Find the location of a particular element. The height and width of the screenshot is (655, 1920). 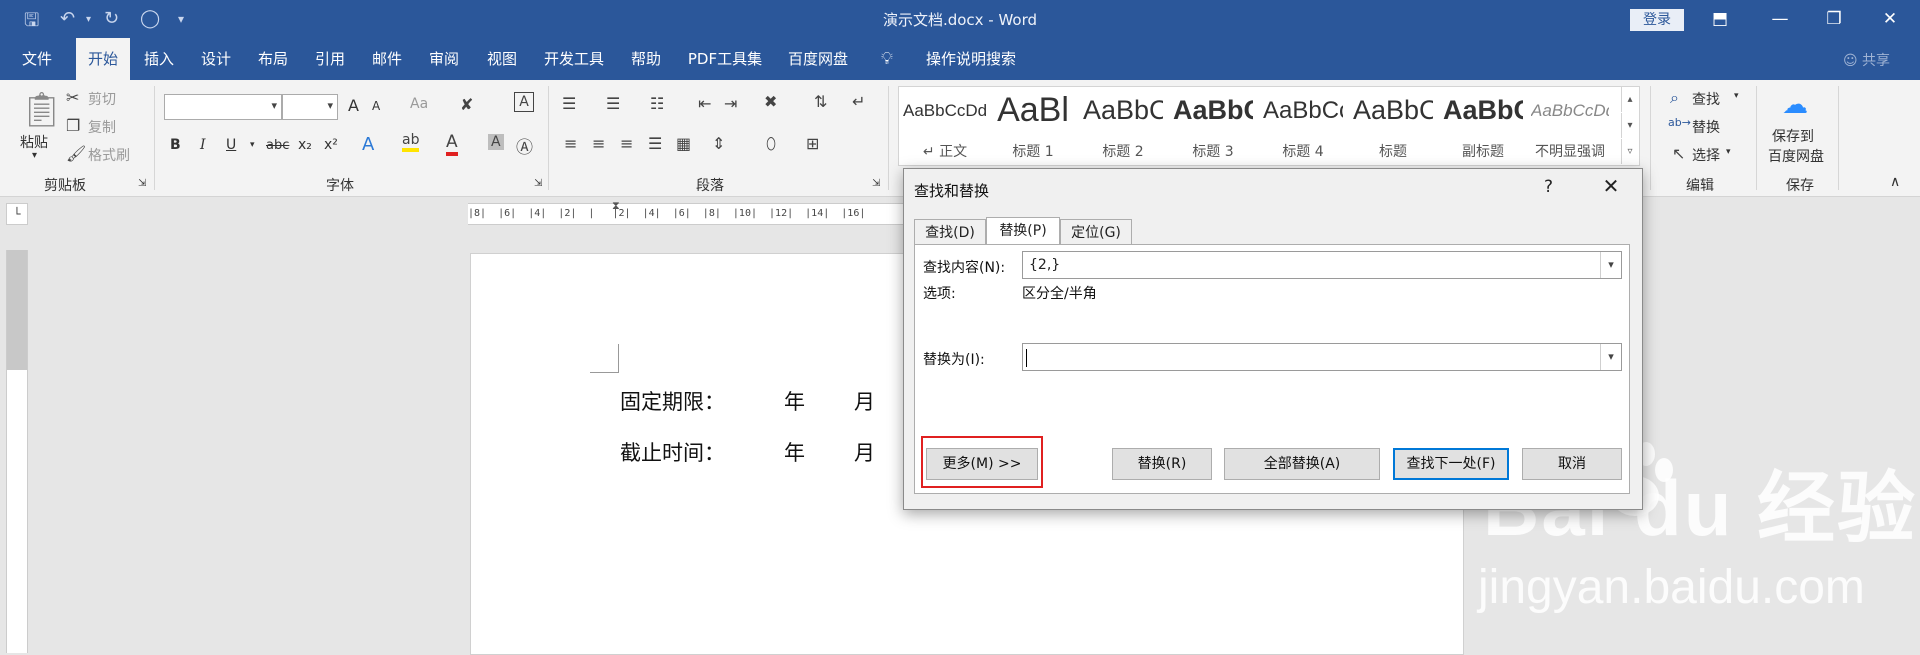

style-item: AaBbC 标题 3 is located at coordinates (1213, 126).